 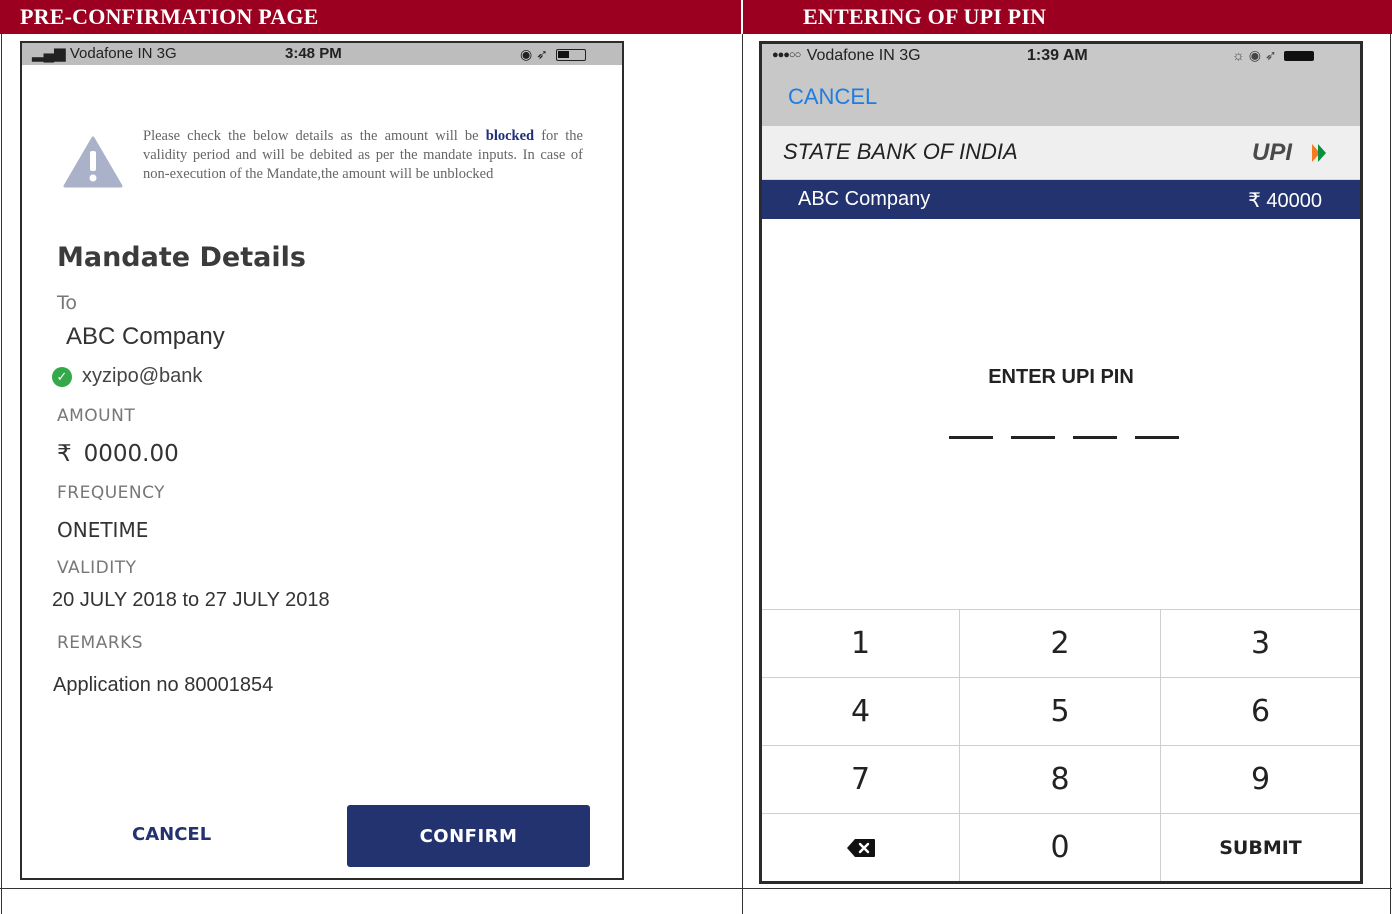 What do you see at coordinates (553, 54) in the screenshot?
I see `status-icons: ◉ ➶` at bounding box center [553, 54].